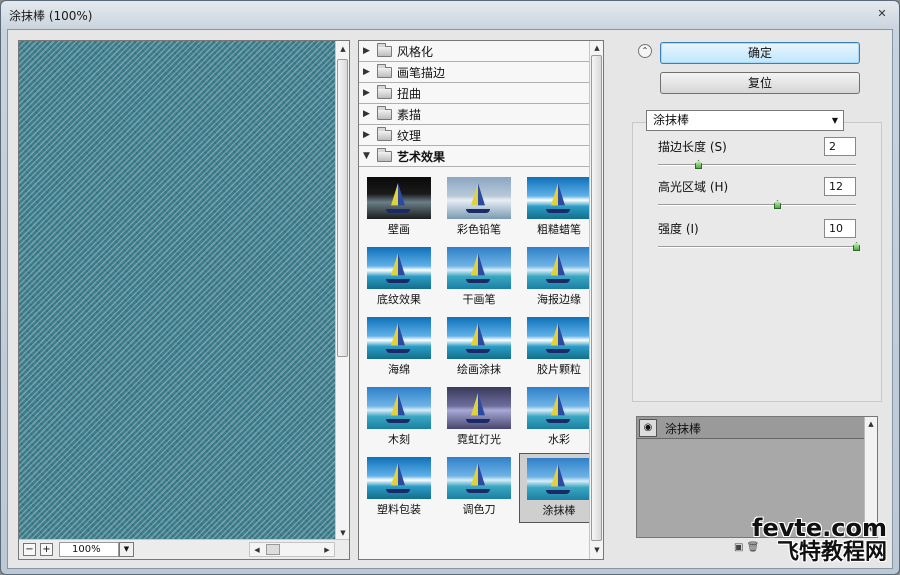  What do you see at coordinates (399, 439) in the screenshot?
I see `filter-thumbnail-label: 木刻` at bounding box center [399, 439].